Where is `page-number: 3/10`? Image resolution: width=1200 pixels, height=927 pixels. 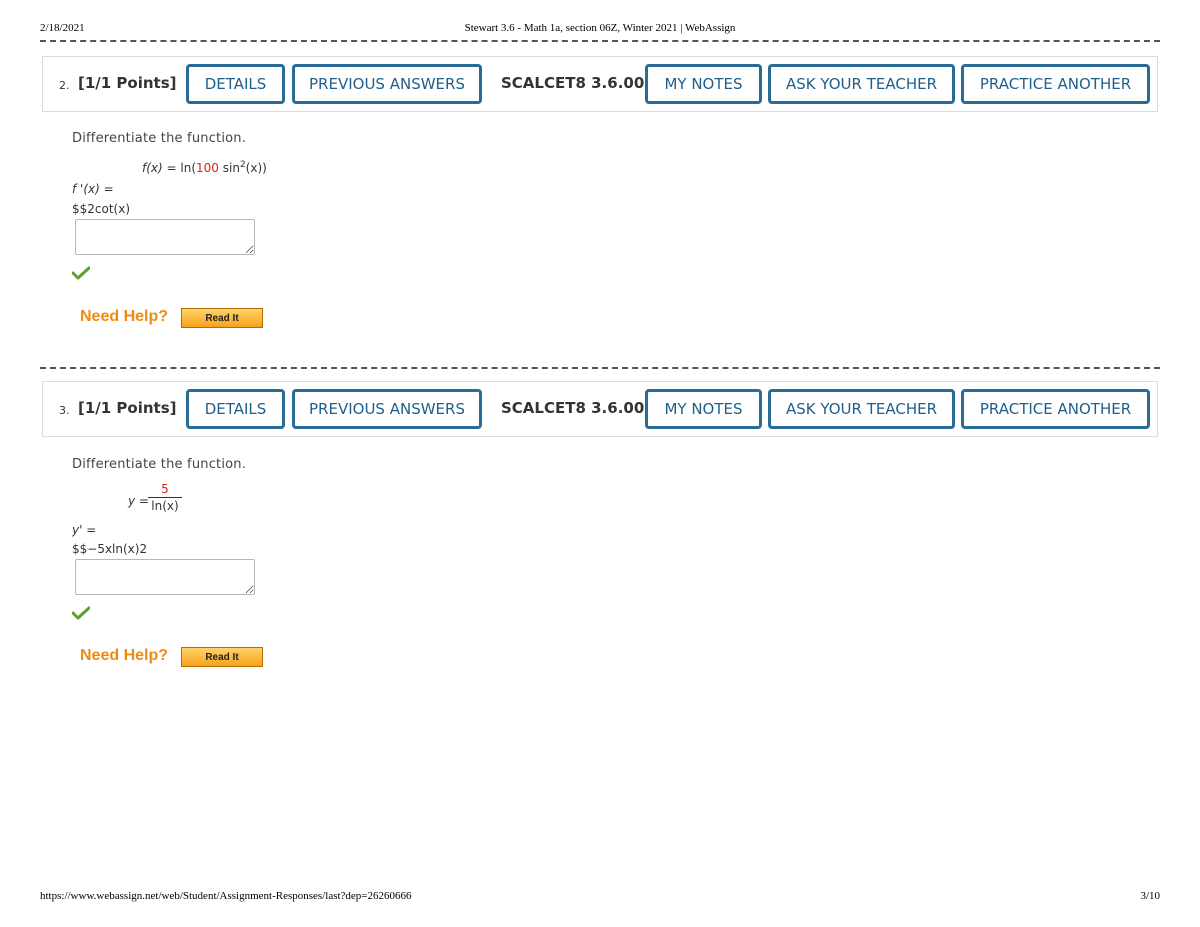
page-number: 3/10 is located at coordinates (1150, 896).